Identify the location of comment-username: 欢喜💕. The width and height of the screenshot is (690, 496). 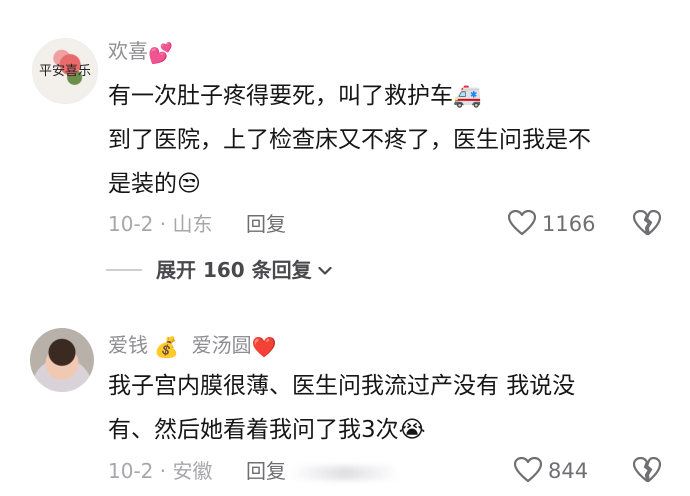
(140, 52).